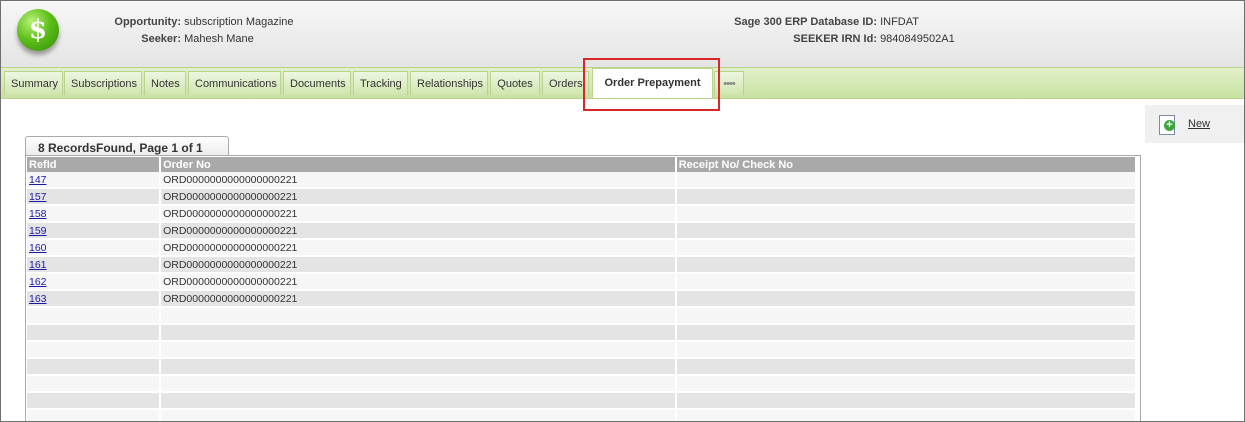  What do you see at coordinates (805, 22) in the screenshot?
I see `database-id-label: Sage 300 ERP Database ID:` at bounding box center [805, 22].